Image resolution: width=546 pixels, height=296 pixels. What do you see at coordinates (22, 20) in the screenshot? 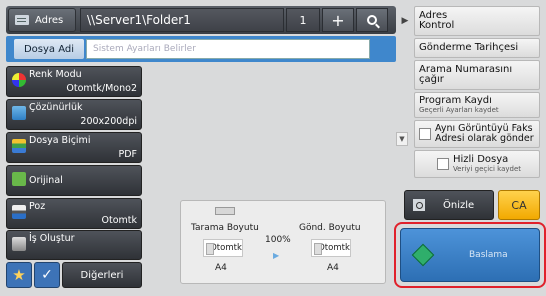
I see `address-card-icon` at bounding box center [22, 20].